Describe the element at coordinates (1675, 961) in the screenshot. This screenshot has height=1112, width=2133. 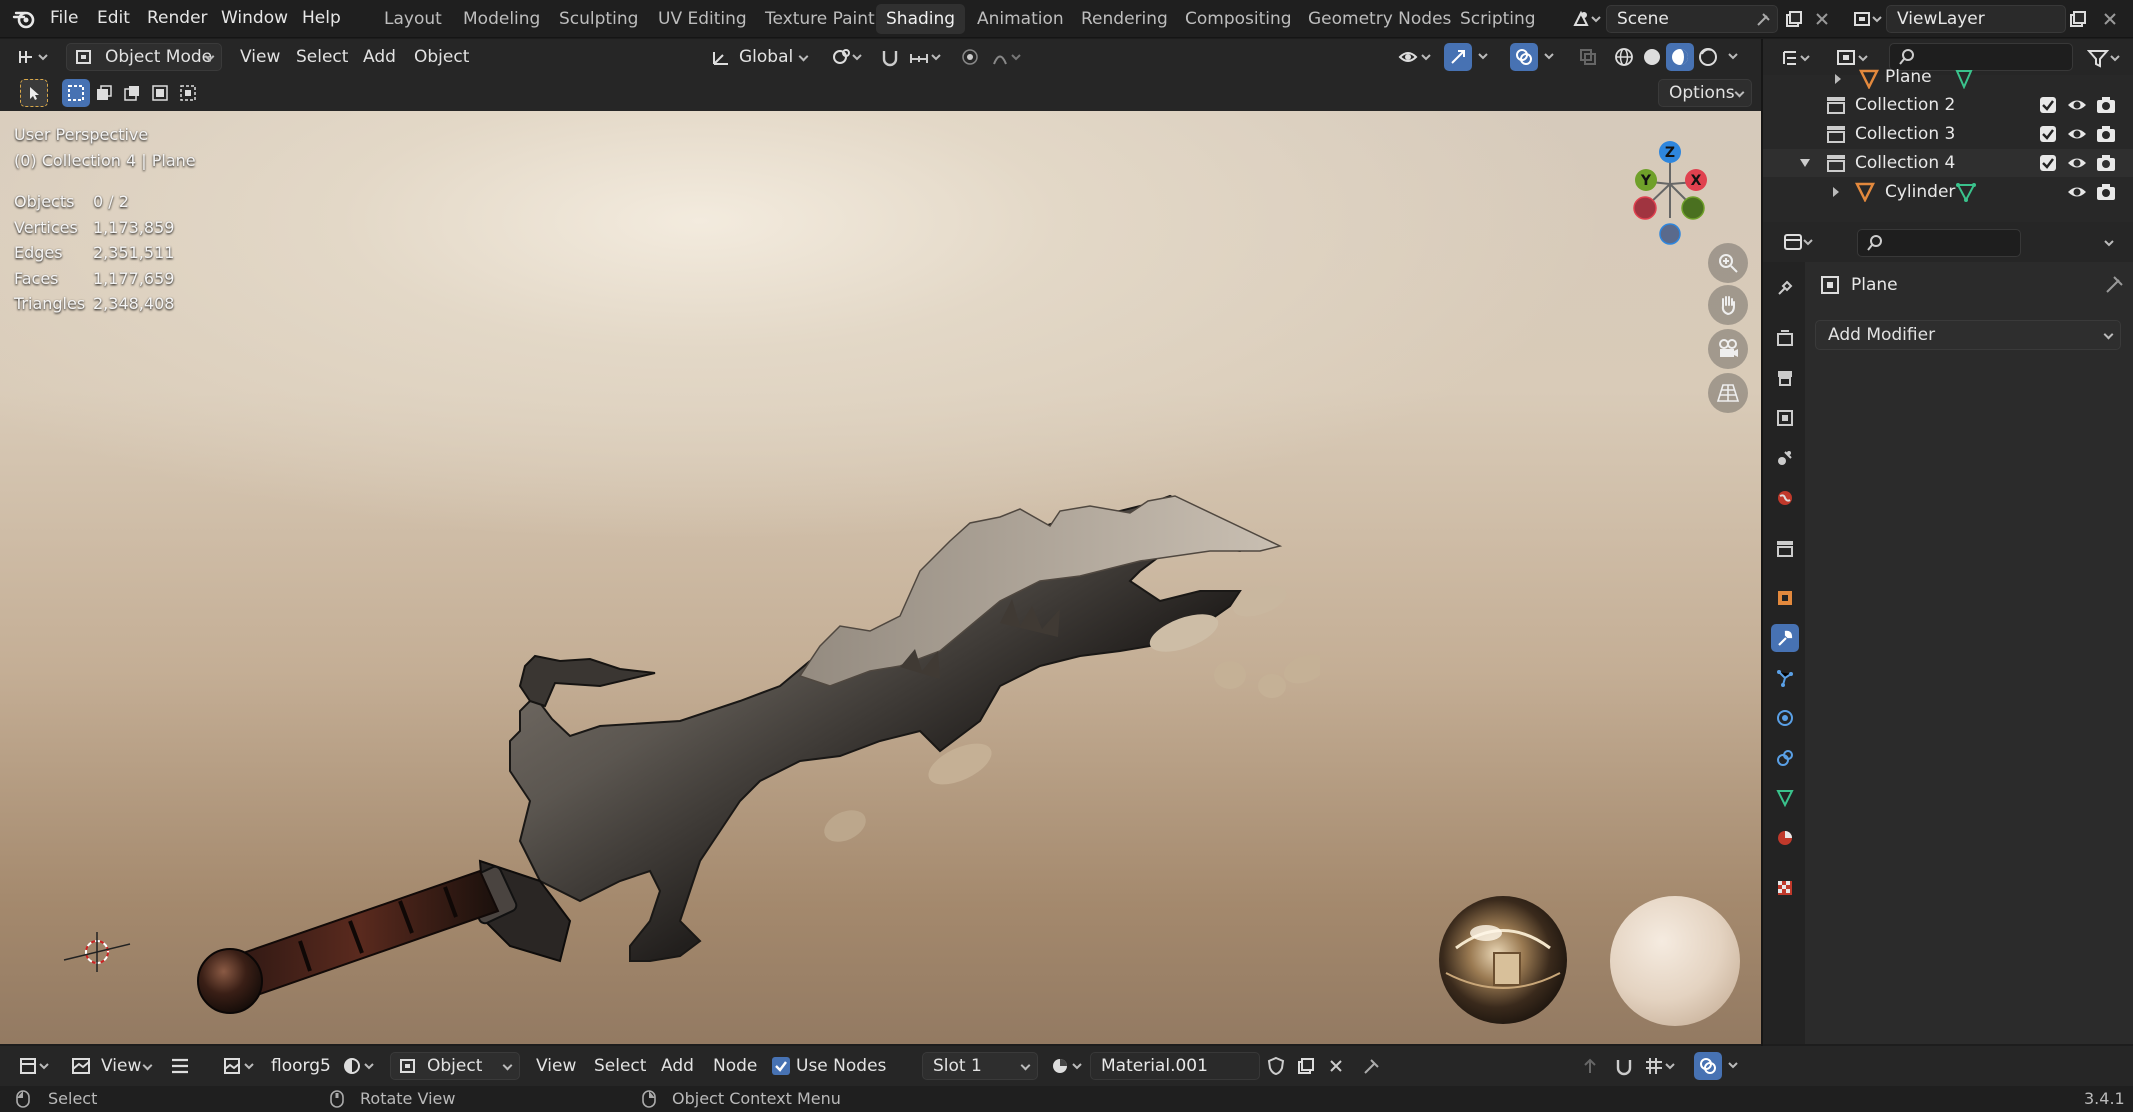
I see `hdri-diffuse-sphere` at that location.